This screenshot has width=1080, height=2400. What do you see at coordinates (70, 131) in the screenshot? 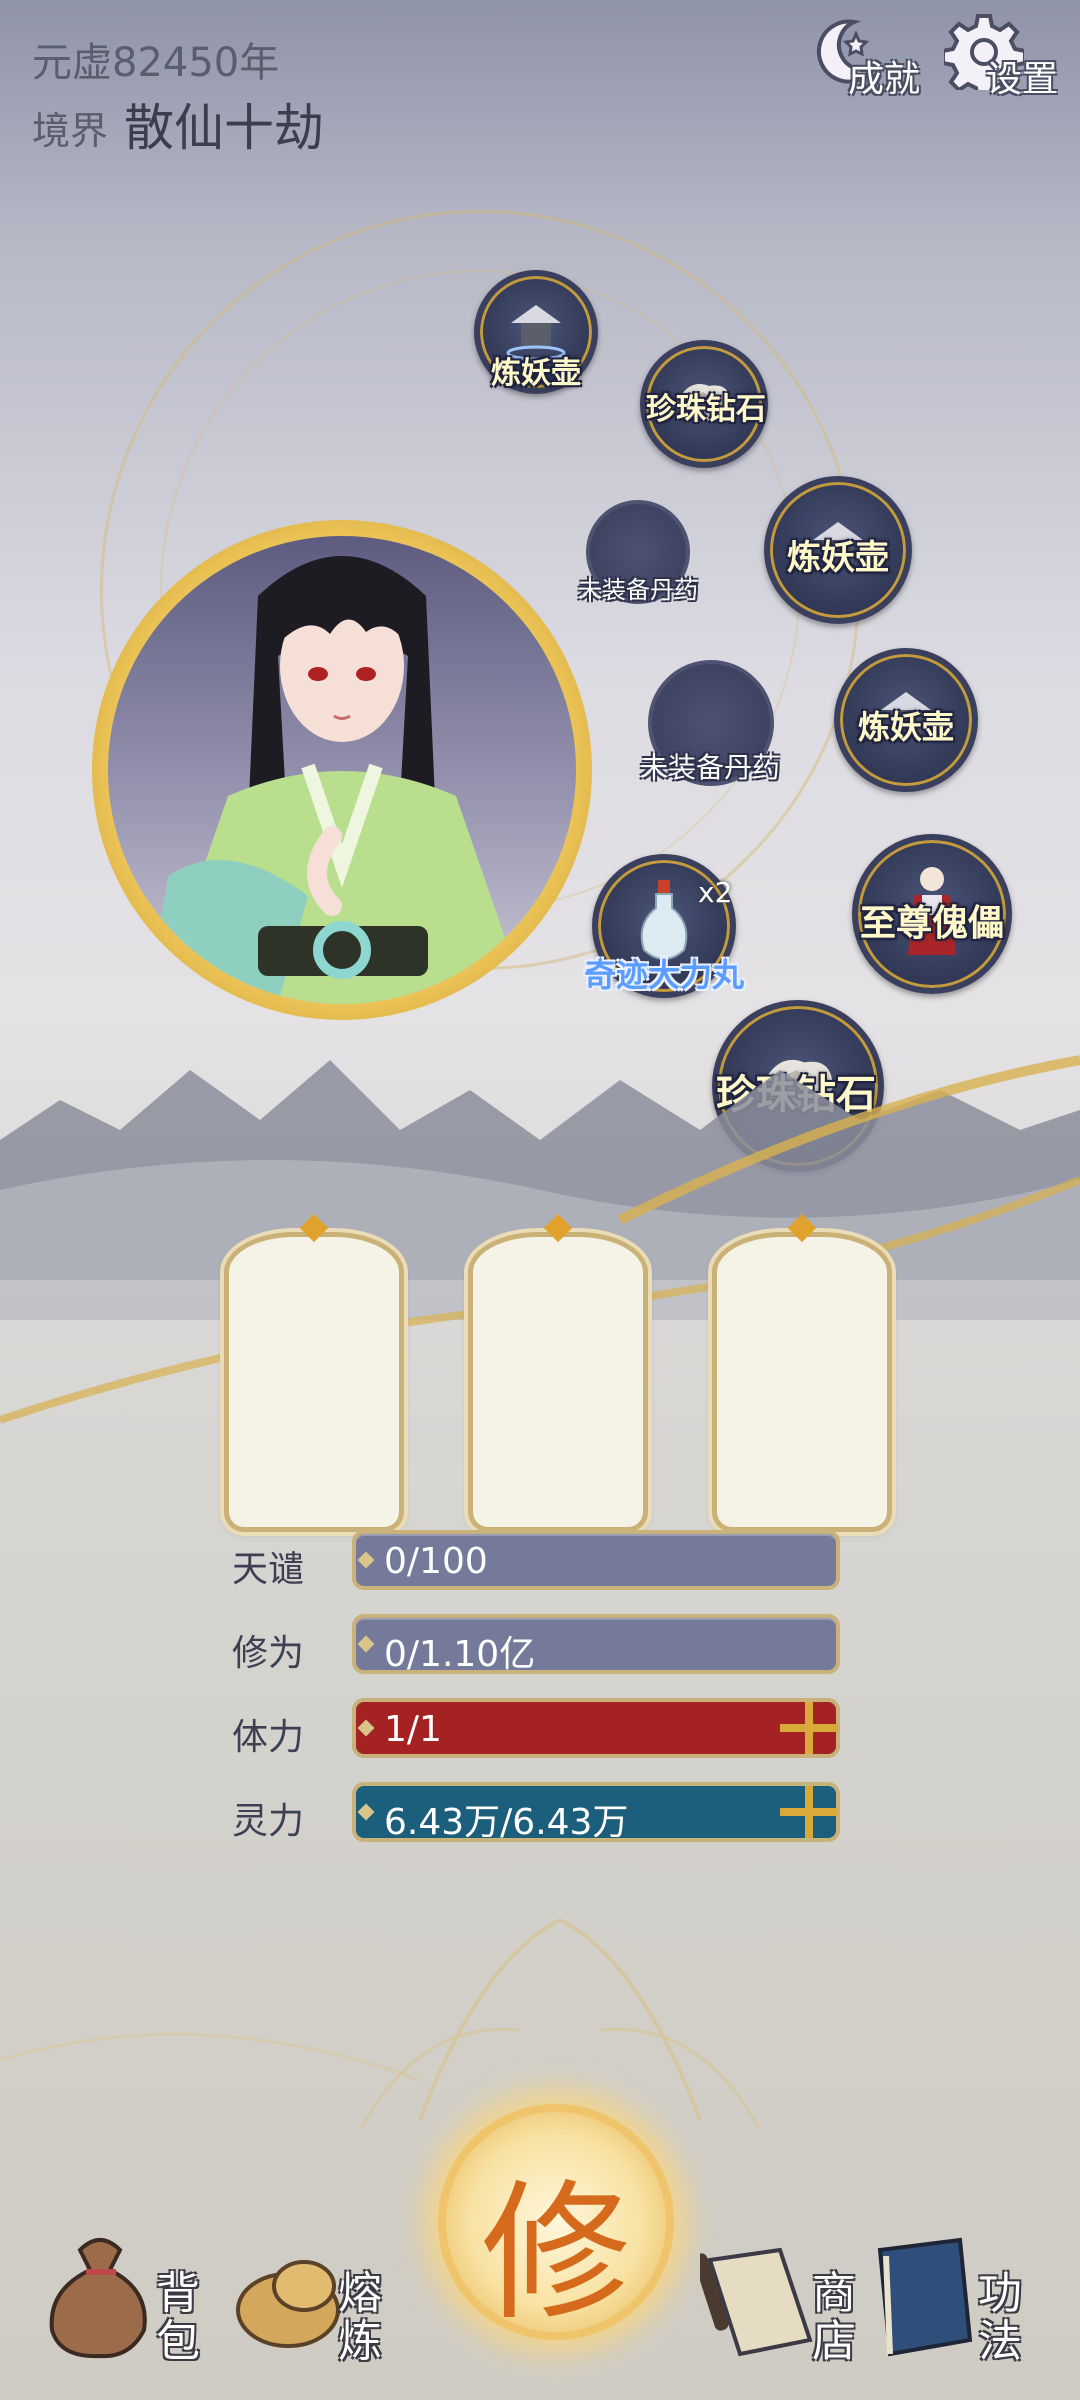
I see `realm-label: 境界` at bounding box center [70, 131].